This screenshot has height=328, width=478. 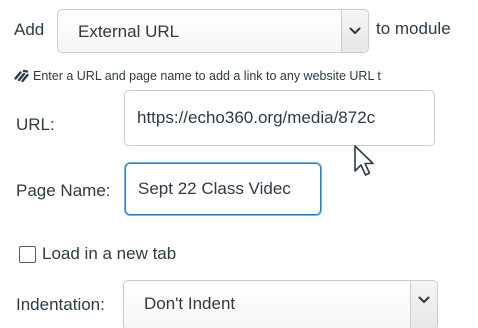 I want to click on url-input: https://echo360.org/media/872c, so click(x=279, y=118).